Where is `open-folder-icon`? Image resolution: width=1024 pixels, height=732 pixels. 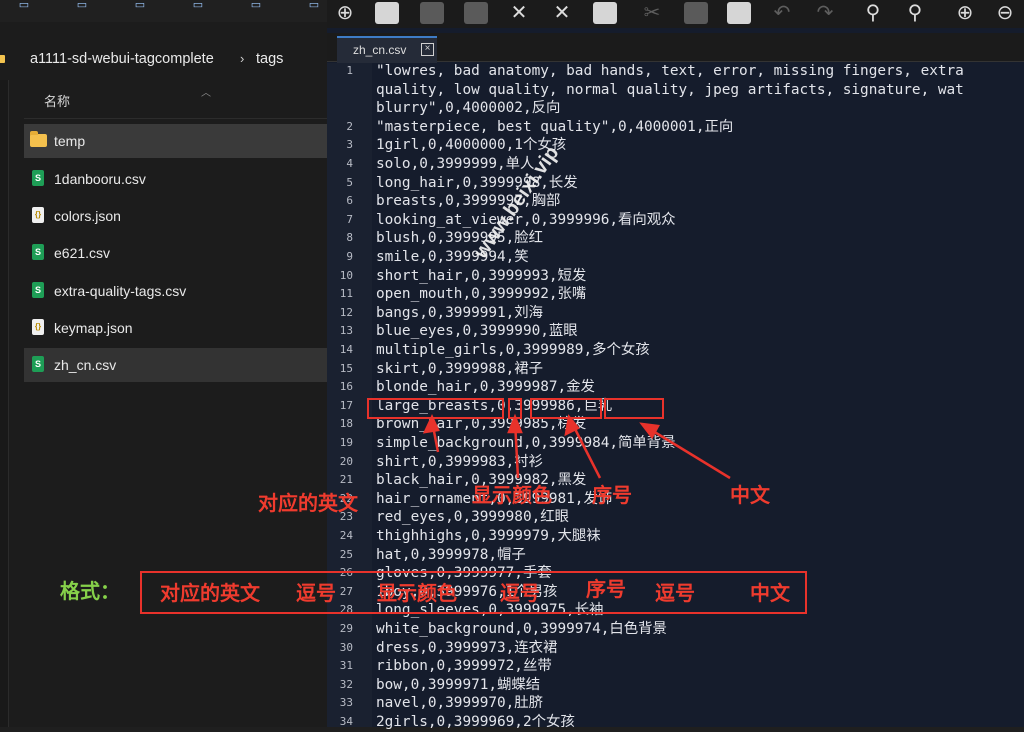
open-folder-icon is located at coordinates (387, 13).